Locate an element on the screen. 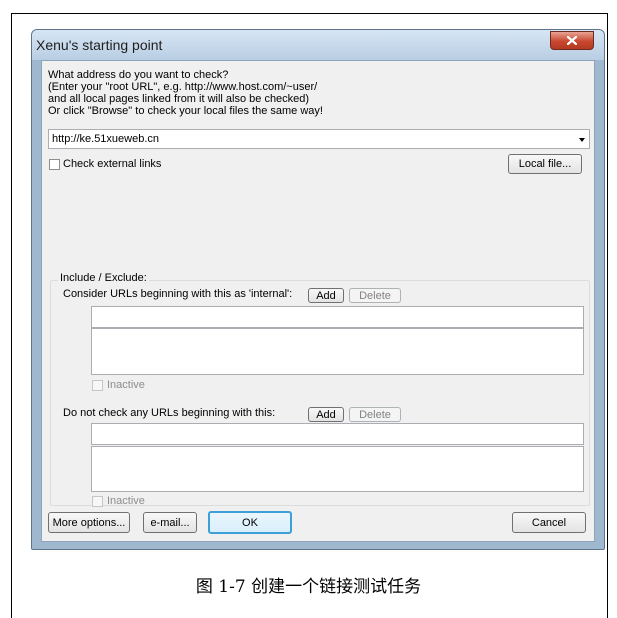  exclude-delete-button: Delete is located at coordinates (375, 414).